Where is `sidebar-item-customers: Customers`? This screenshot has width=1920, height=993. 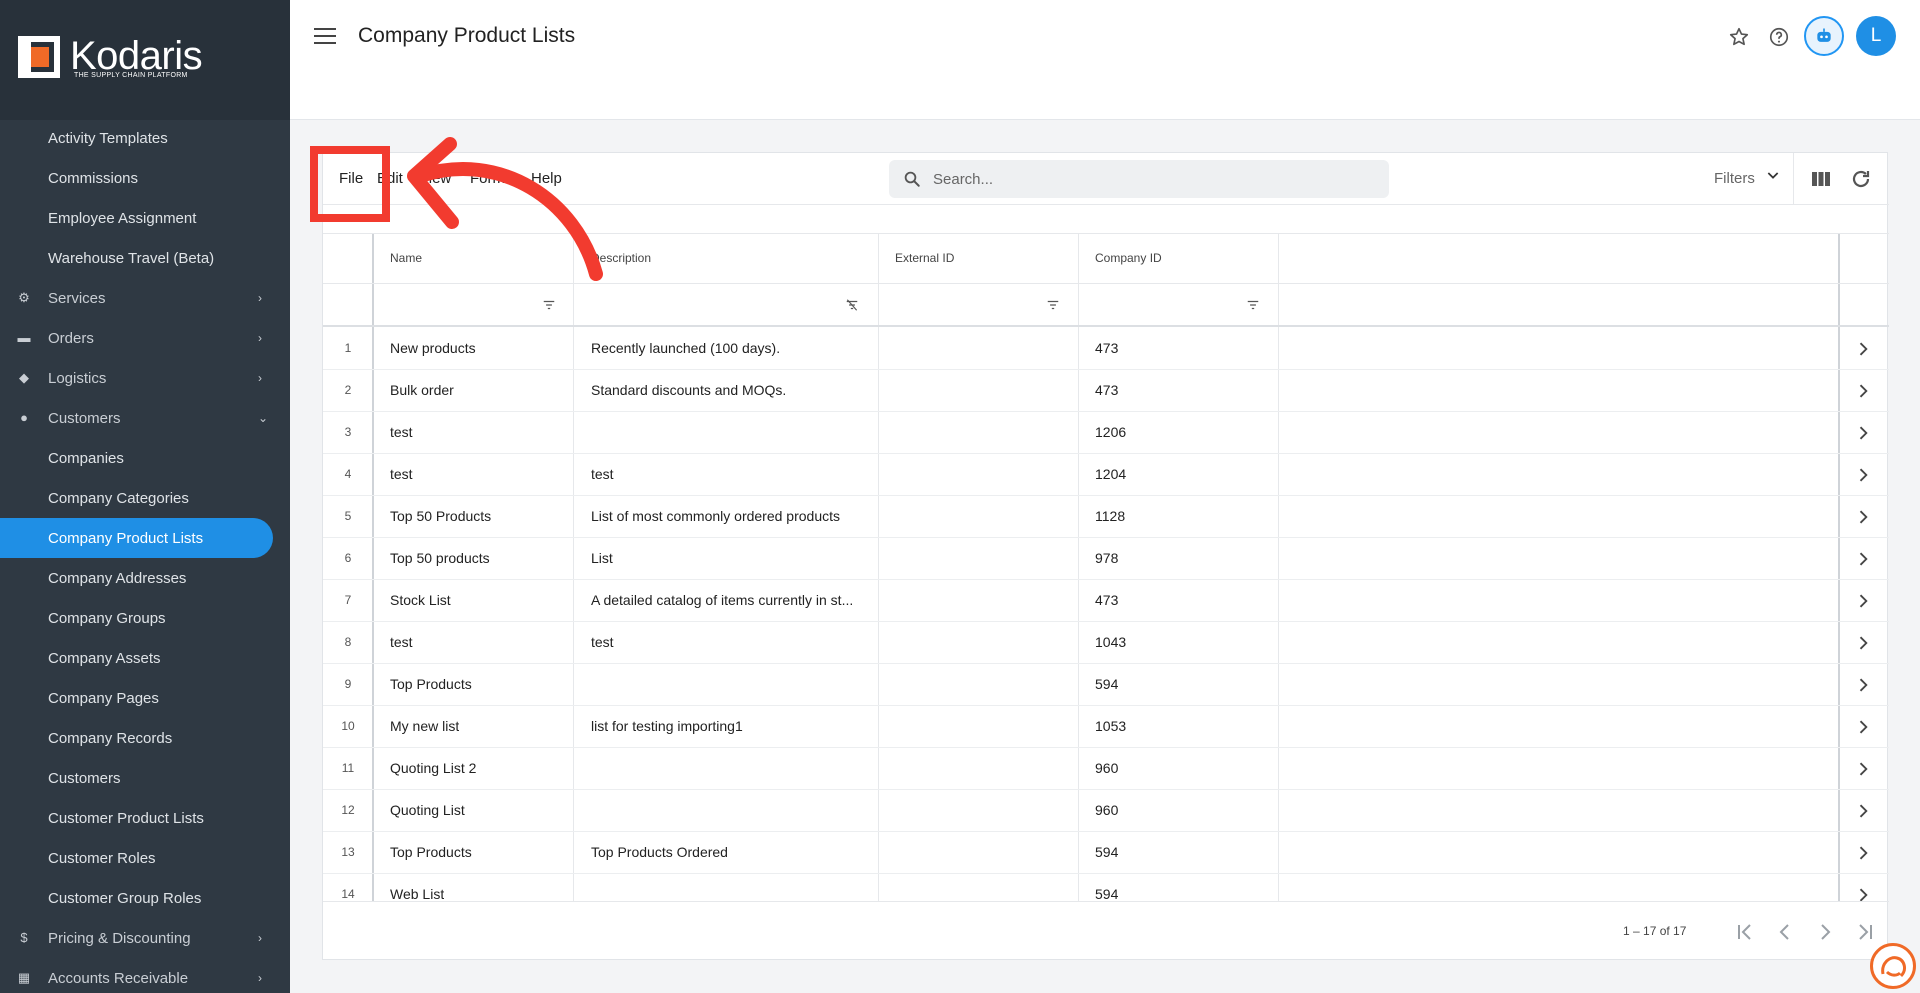
sidebar-item-customers: Customers is located at coordinates (145, 778).